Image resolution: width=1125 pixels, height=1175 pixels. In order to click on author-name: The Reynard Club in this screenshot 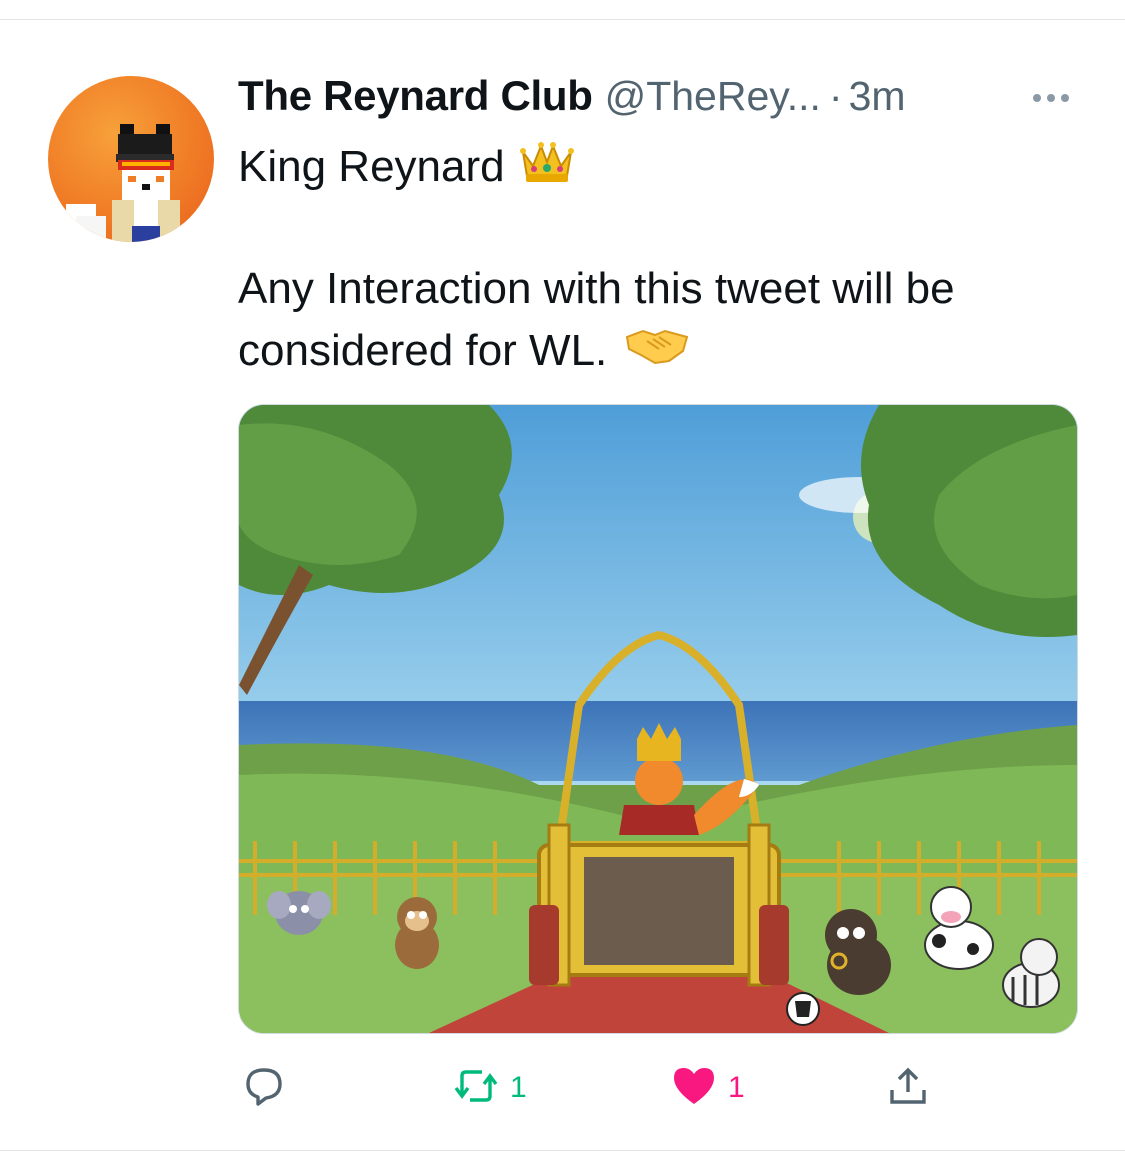, I will do `click(415, 96)`.